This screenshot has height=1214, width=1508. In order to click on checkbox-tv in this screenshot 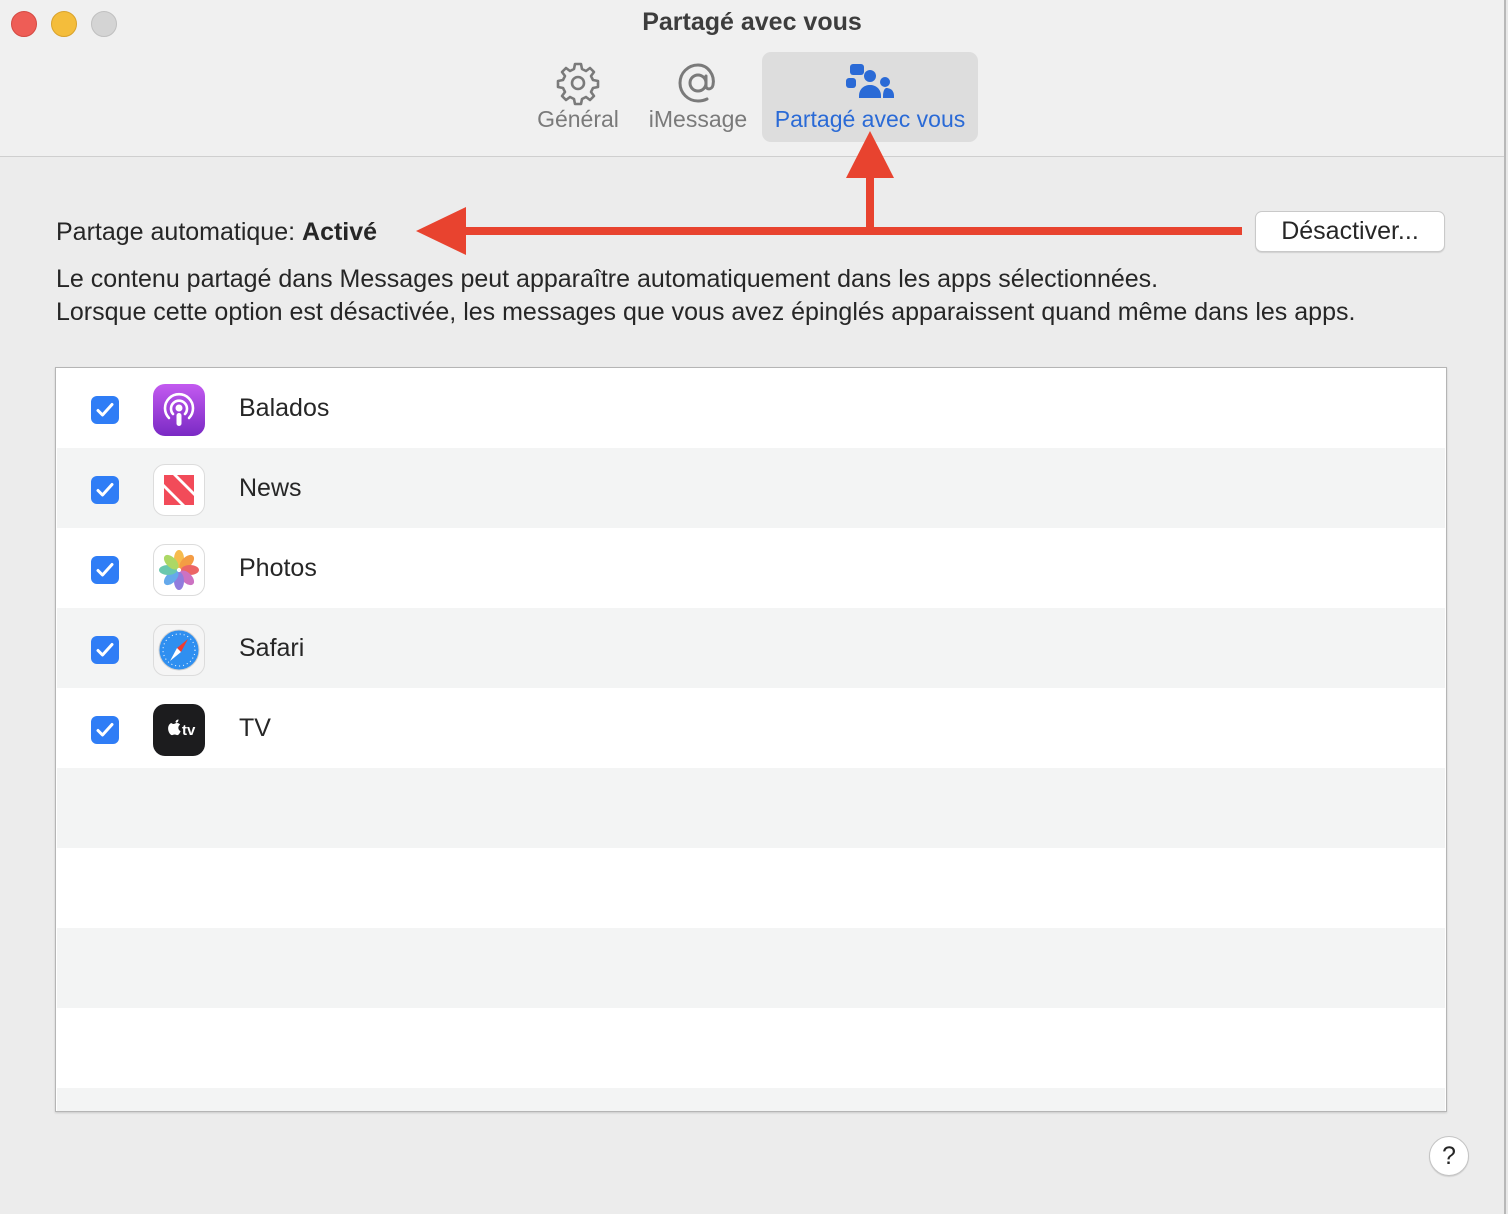, I will do `click(105, 730)`.